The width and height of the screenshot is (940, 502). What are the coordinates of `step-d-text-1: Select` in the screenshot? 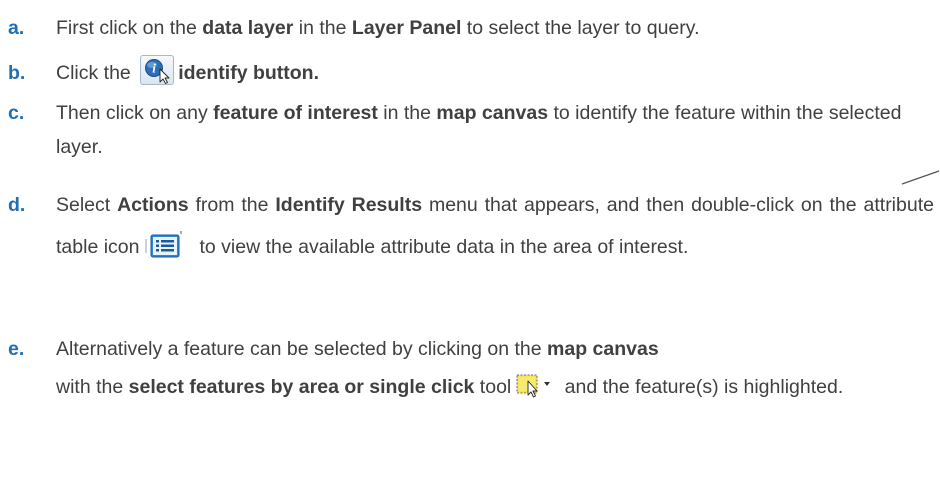 It's located at (87, 205).